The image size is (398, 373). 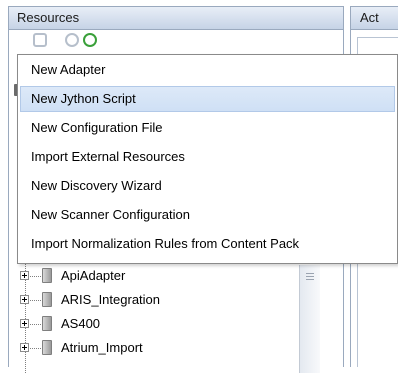 What do you see at coordinates (207, 215) in the screenshot?
I see `menu-item-new-scanner-configuration: New Scanner Configuration` at bounding box center [207, 215].